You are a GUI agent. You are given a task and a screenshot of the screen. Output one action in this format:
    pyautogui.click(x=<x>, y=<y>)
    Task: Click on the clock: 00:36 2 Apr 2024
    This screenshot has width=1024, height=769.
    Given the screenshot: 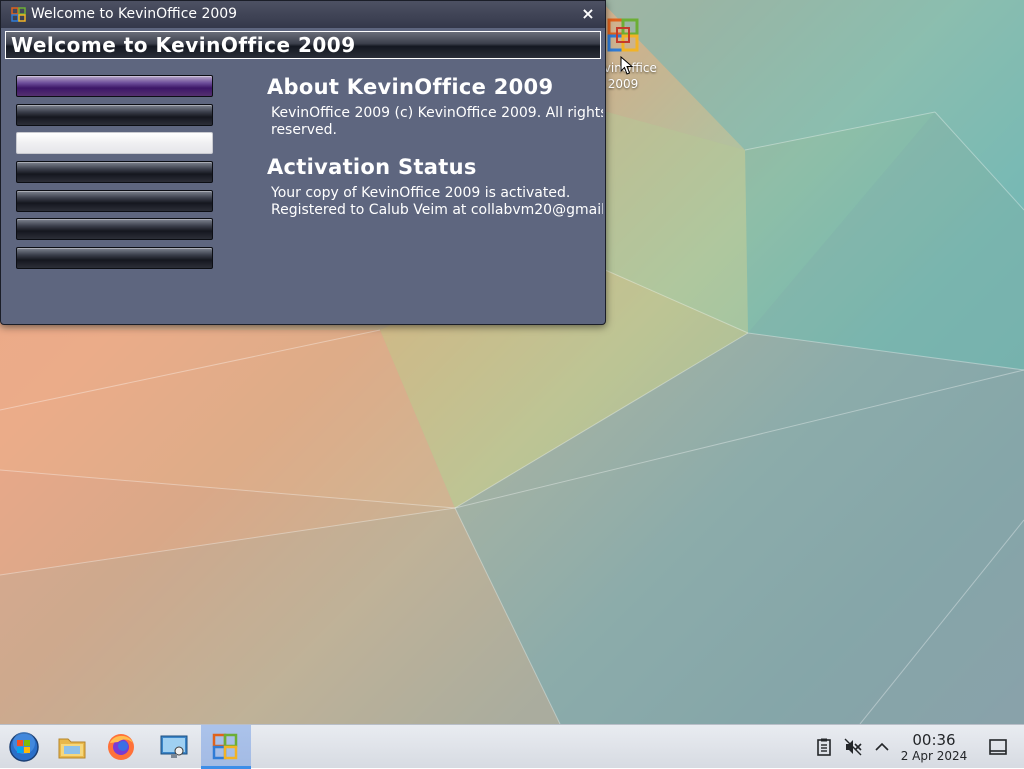 What is the action you would take?
    pyautogui.click(x=934, y=747)
    